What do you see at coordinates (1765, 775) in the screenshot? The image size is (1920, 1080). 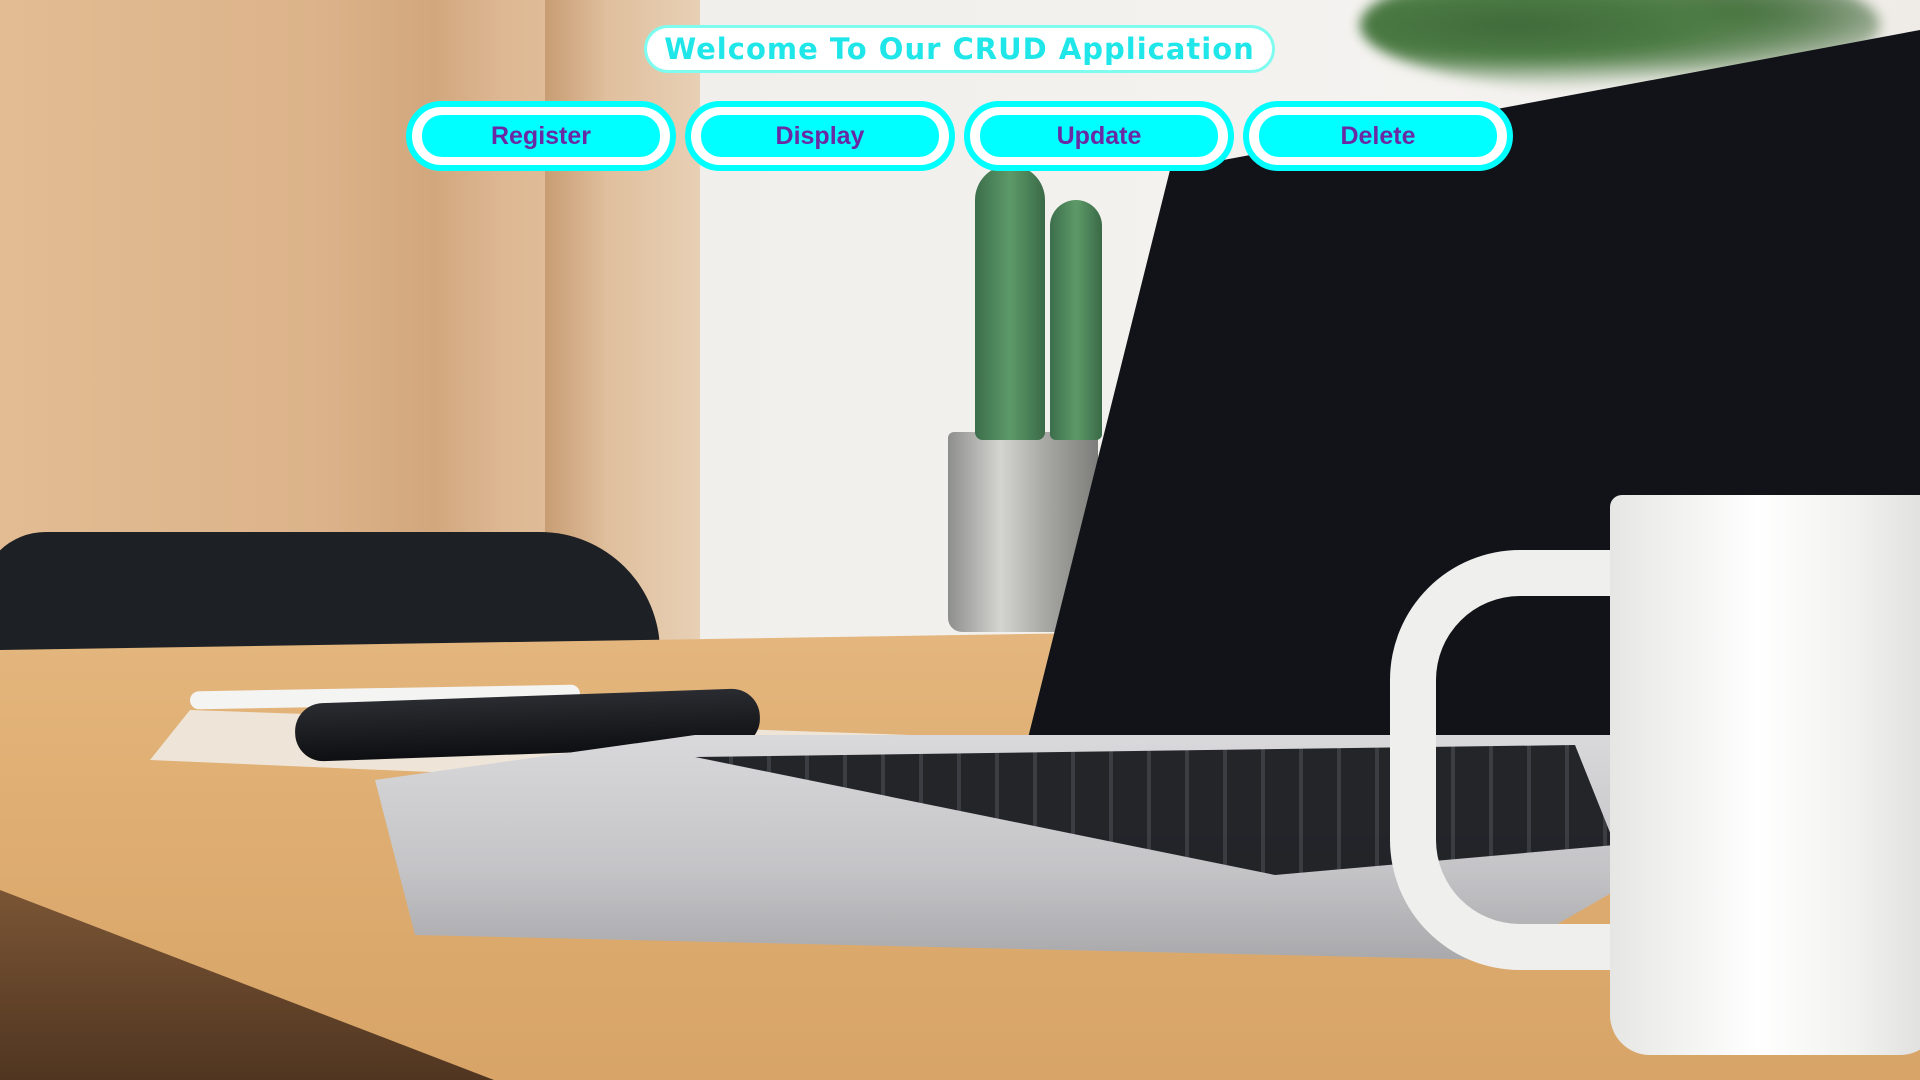 I see `coffee-mug` at bounding box center [1765, 775].